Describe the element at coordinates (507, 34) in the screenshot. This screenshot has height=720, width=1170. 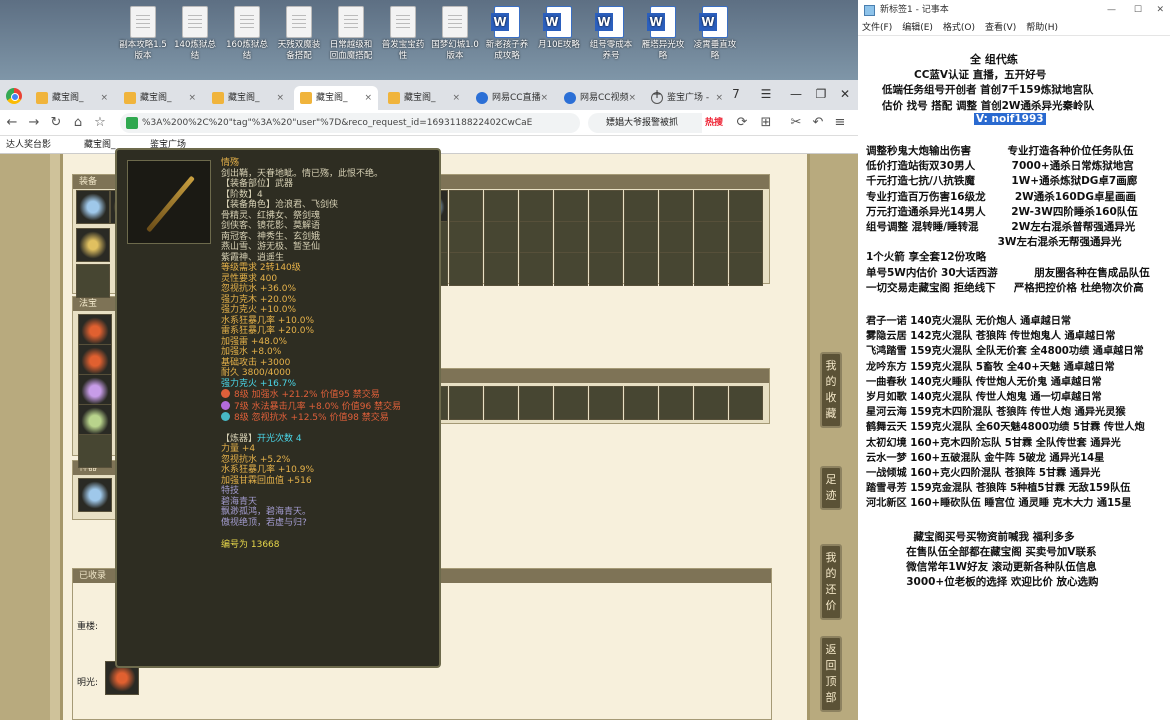
I see `desktop-icon: 新老孩子养 成攻略` at that location.